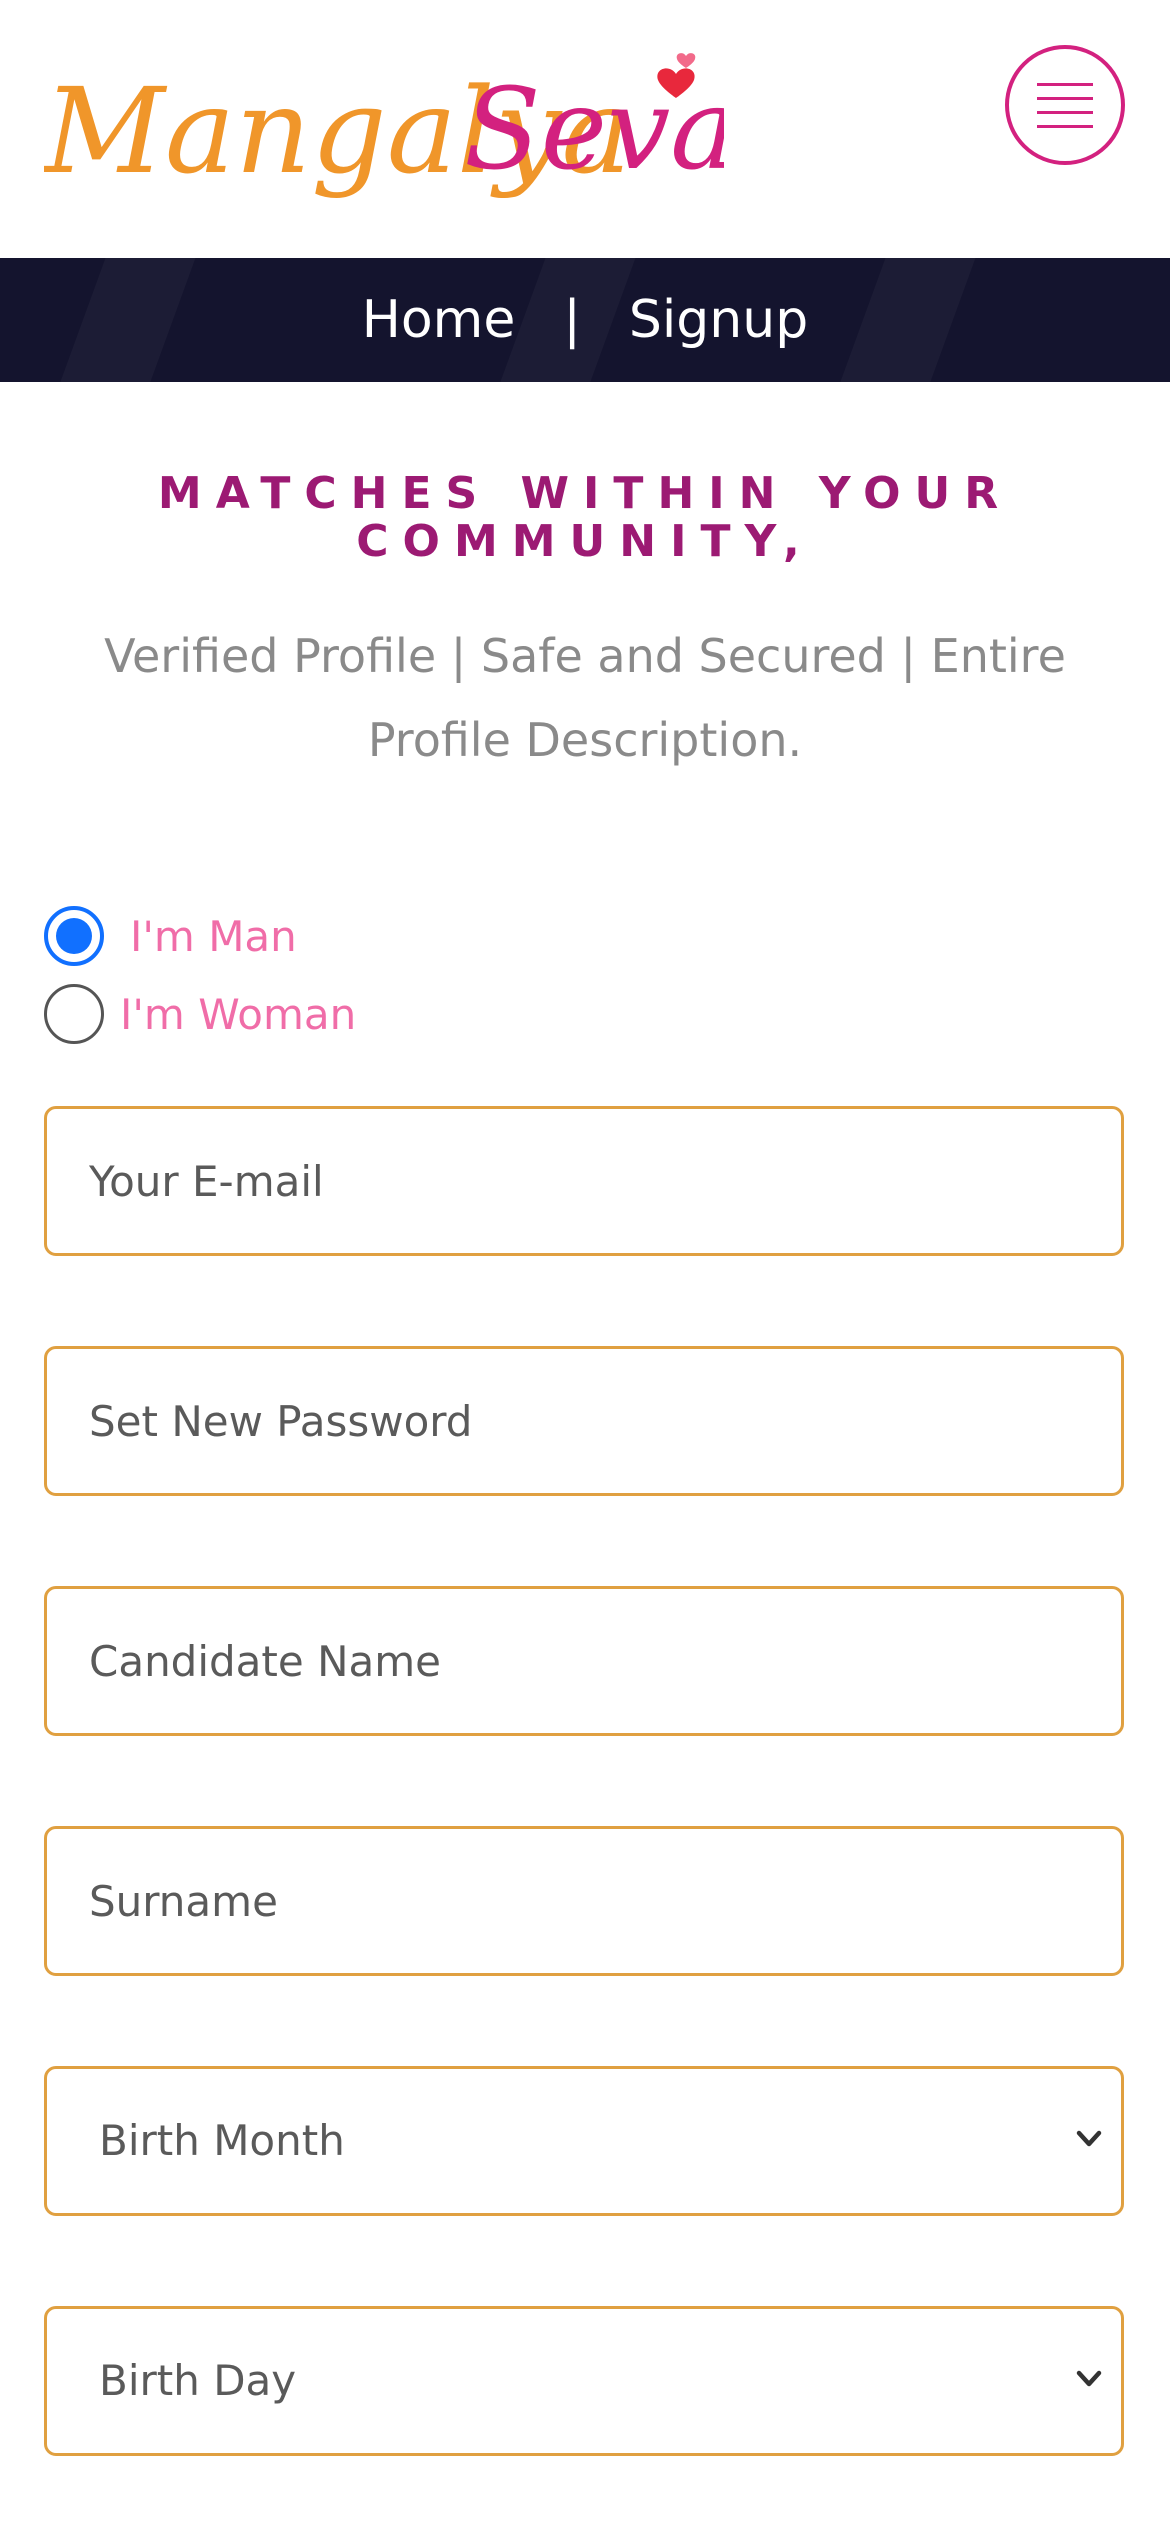 This screenshot has width=1170, height=2532. I want to click on email-input, so click(584, 1181).